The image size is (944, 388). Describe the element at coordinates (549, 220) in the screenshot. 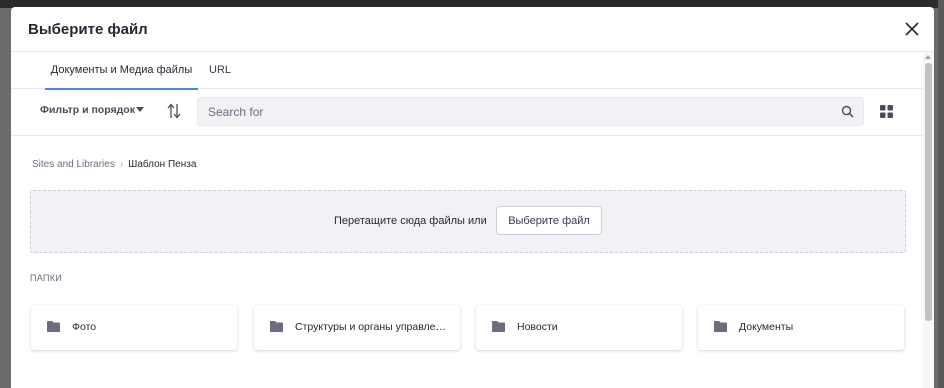

I see `select-file-button: Выберите файл` at that location.